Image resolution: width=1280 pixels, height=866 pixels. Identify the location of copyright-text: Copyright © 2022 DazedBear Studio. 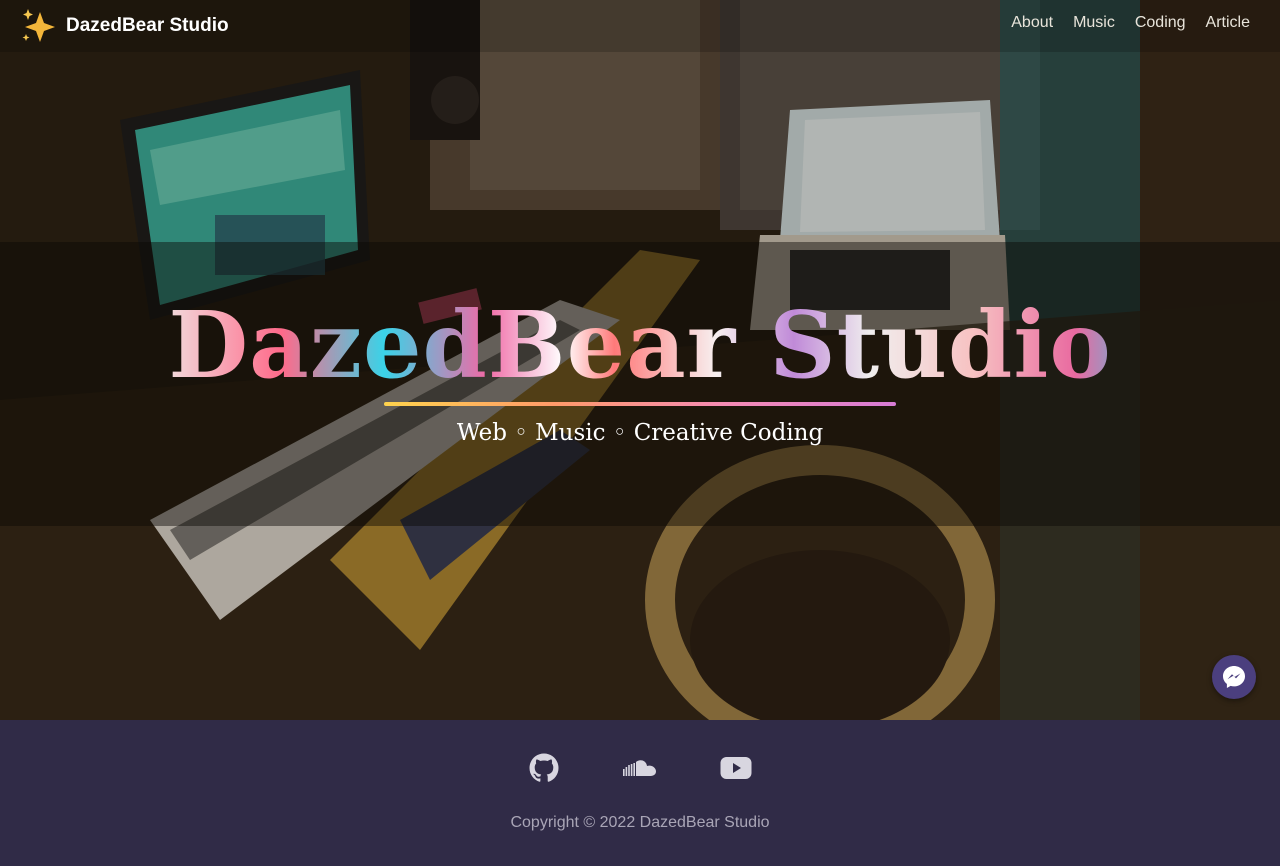
(640, 822).